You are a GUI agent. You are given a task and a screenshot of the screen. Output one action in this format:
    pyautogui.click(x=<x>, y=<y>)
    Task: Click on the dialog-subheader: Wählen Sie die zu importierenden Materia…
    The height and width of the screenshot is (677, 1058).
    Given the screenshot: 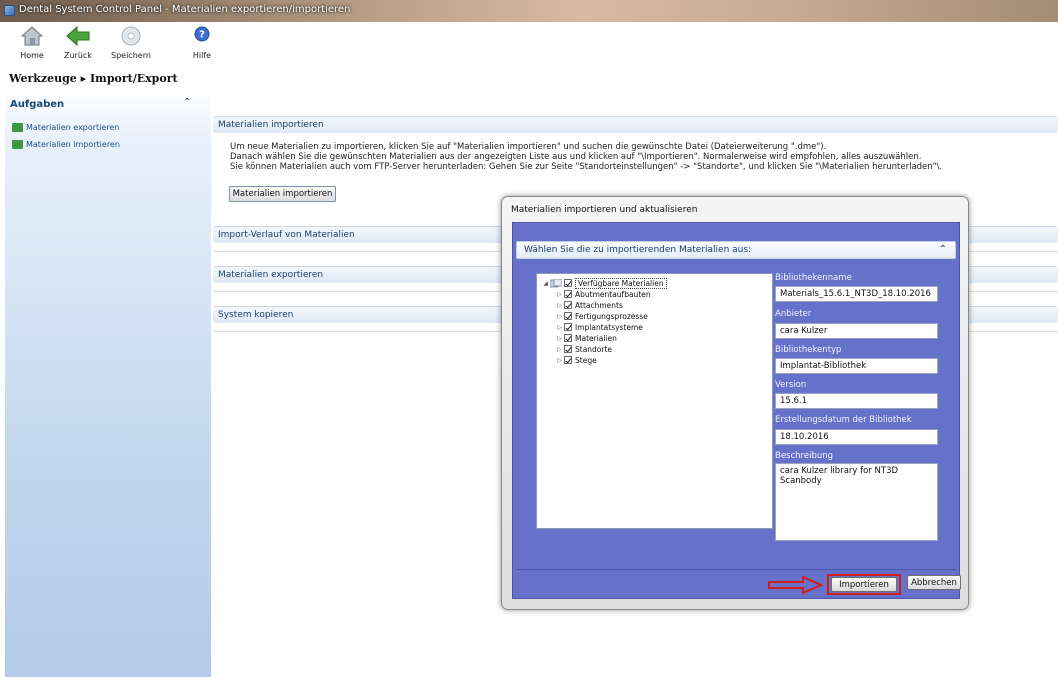 What is the action you would take?
    pyautogui.click(x=736, y=250)
    